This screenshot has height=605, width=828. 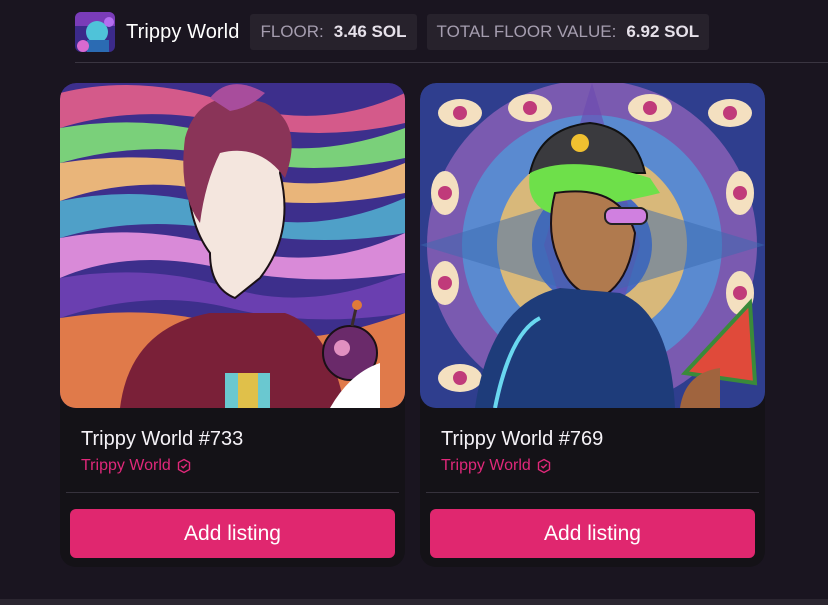 What do you see at coordinates (292, 31) in the screenshot?
I see `floor-label: FLOOR:` at bounding box center [292, 31].